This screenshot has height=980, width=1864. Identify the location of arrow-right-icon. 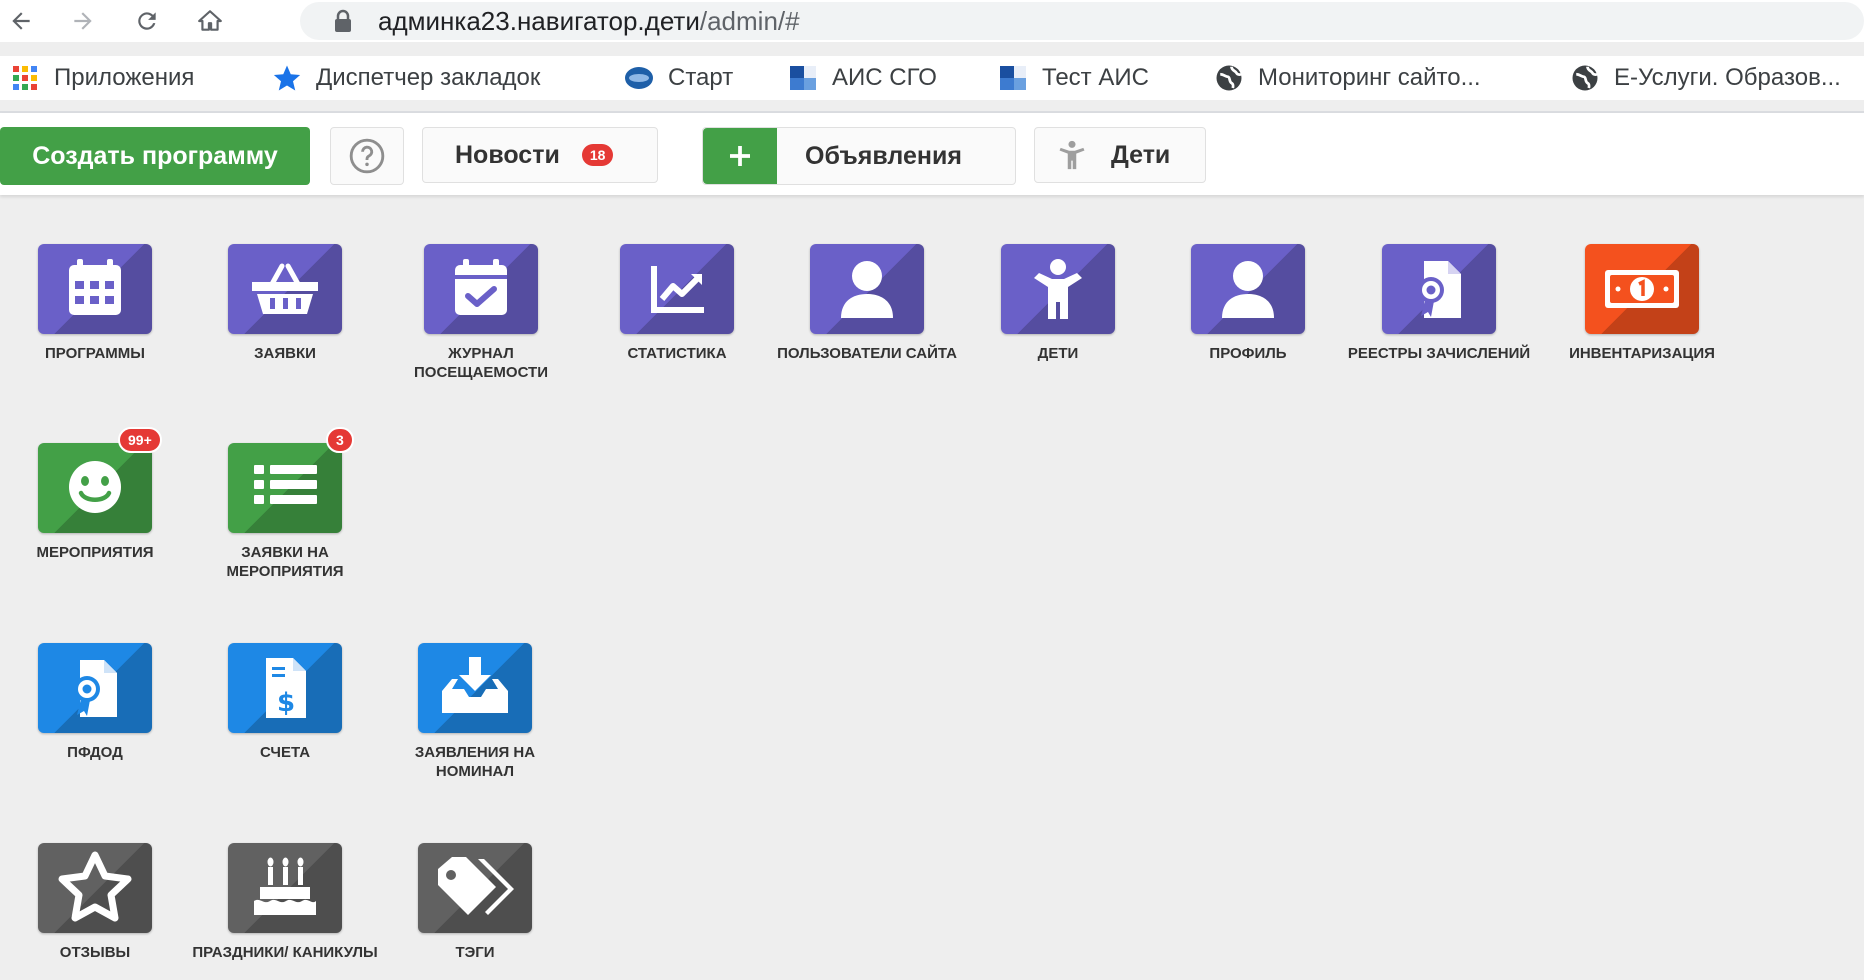
(83, 21).